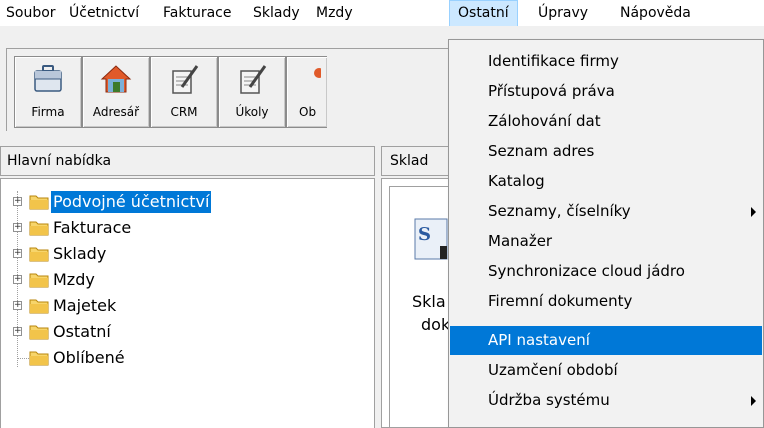 This screenshot has height=428, width=764. I want to click on menu-item-manazer: Manažer, so click(606, 241).